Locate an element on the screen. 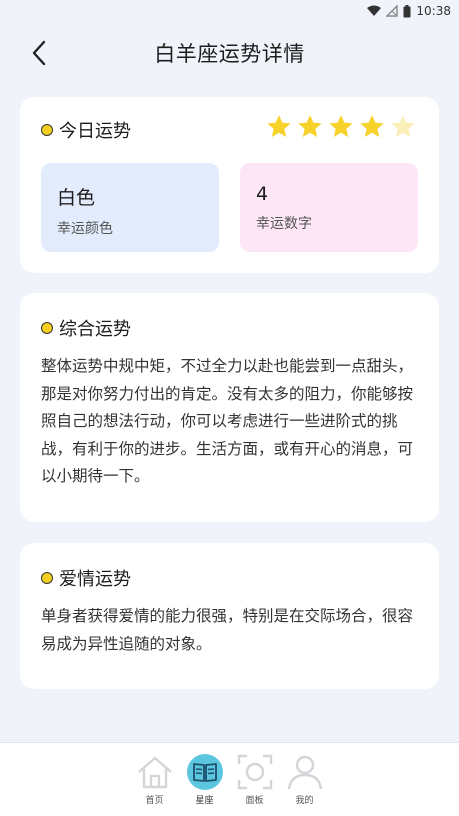 The height and width of the screenshot is (816, 459). nav-item-mine: 我的 is located at coordinates (305, 783).